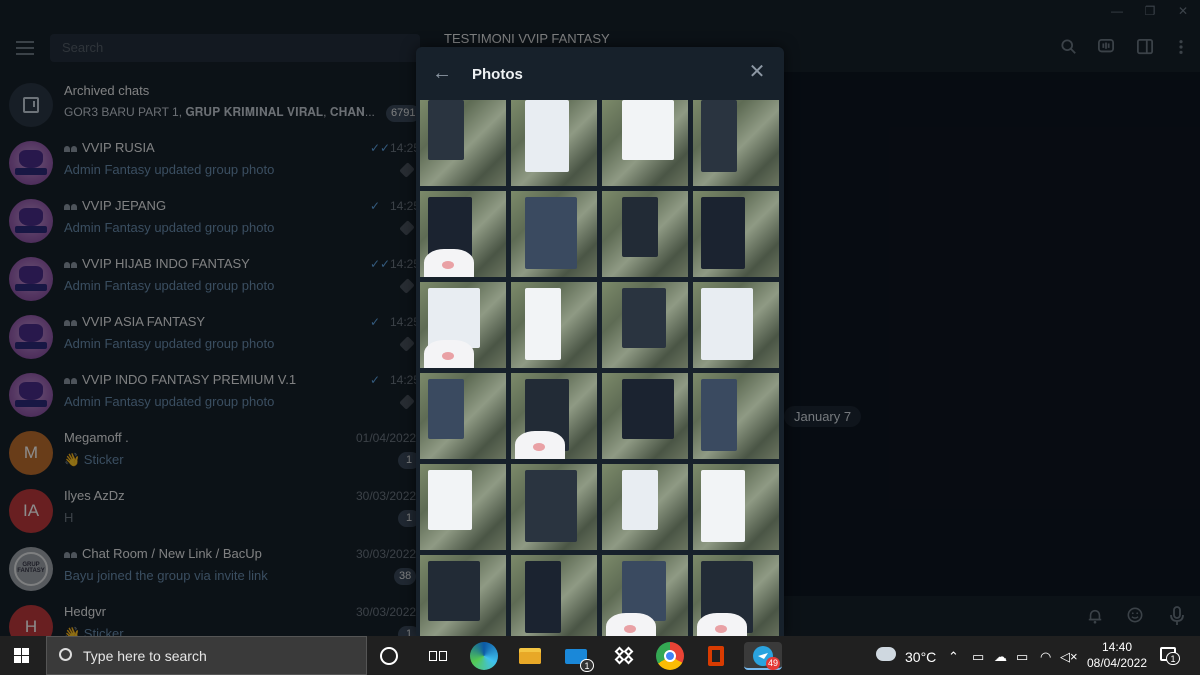  I want to click on photos-dialog-header: ← Photos ✕, so click(600, 73).